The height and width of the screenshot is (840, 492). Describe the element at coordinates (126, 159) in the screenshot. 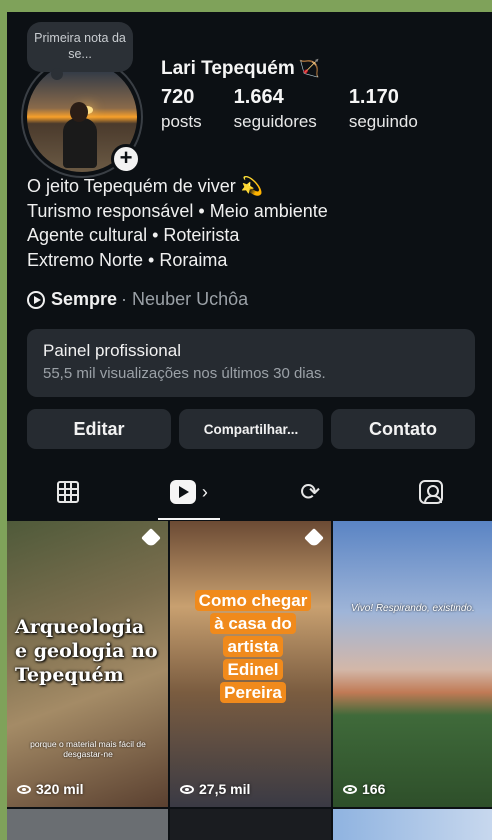

I see `add-story-plus-icon: +` at that location.